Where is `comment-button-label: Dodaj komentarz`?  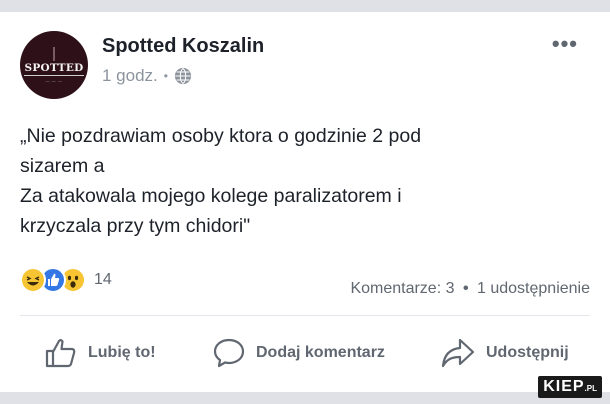
comment-button-label: Dodaj komentarz is located at coordinates (320, 352).